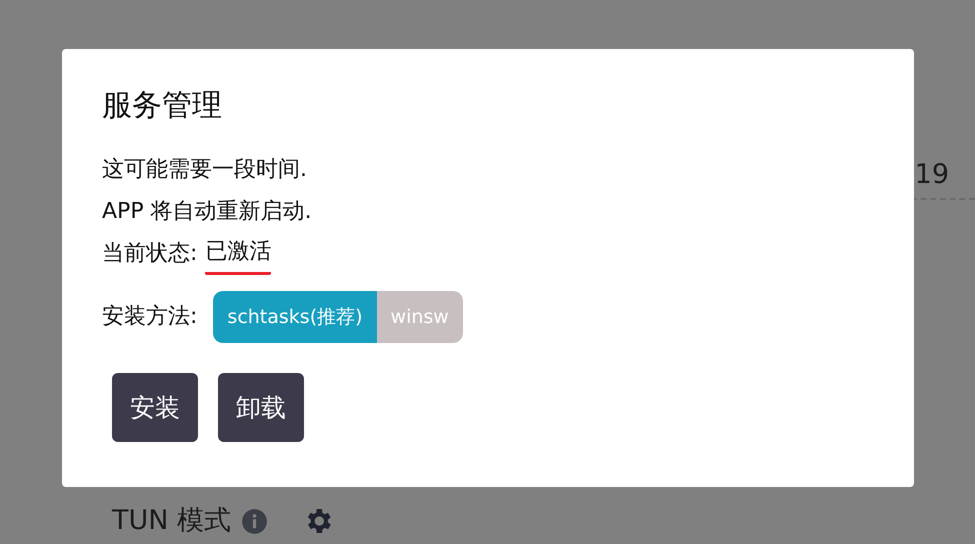 This screenshot has width=975, height=544. I want to click on info-icon, so click(254, 521).